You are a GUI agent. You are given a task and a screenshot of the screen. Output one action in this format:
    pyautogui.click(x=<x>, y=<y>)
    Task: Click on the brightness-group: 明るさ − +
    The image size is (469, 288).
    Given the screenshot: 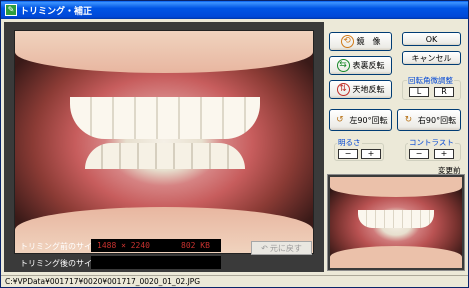 What is the action you would take?
    pyautogui.click(x=359, y=149)
    